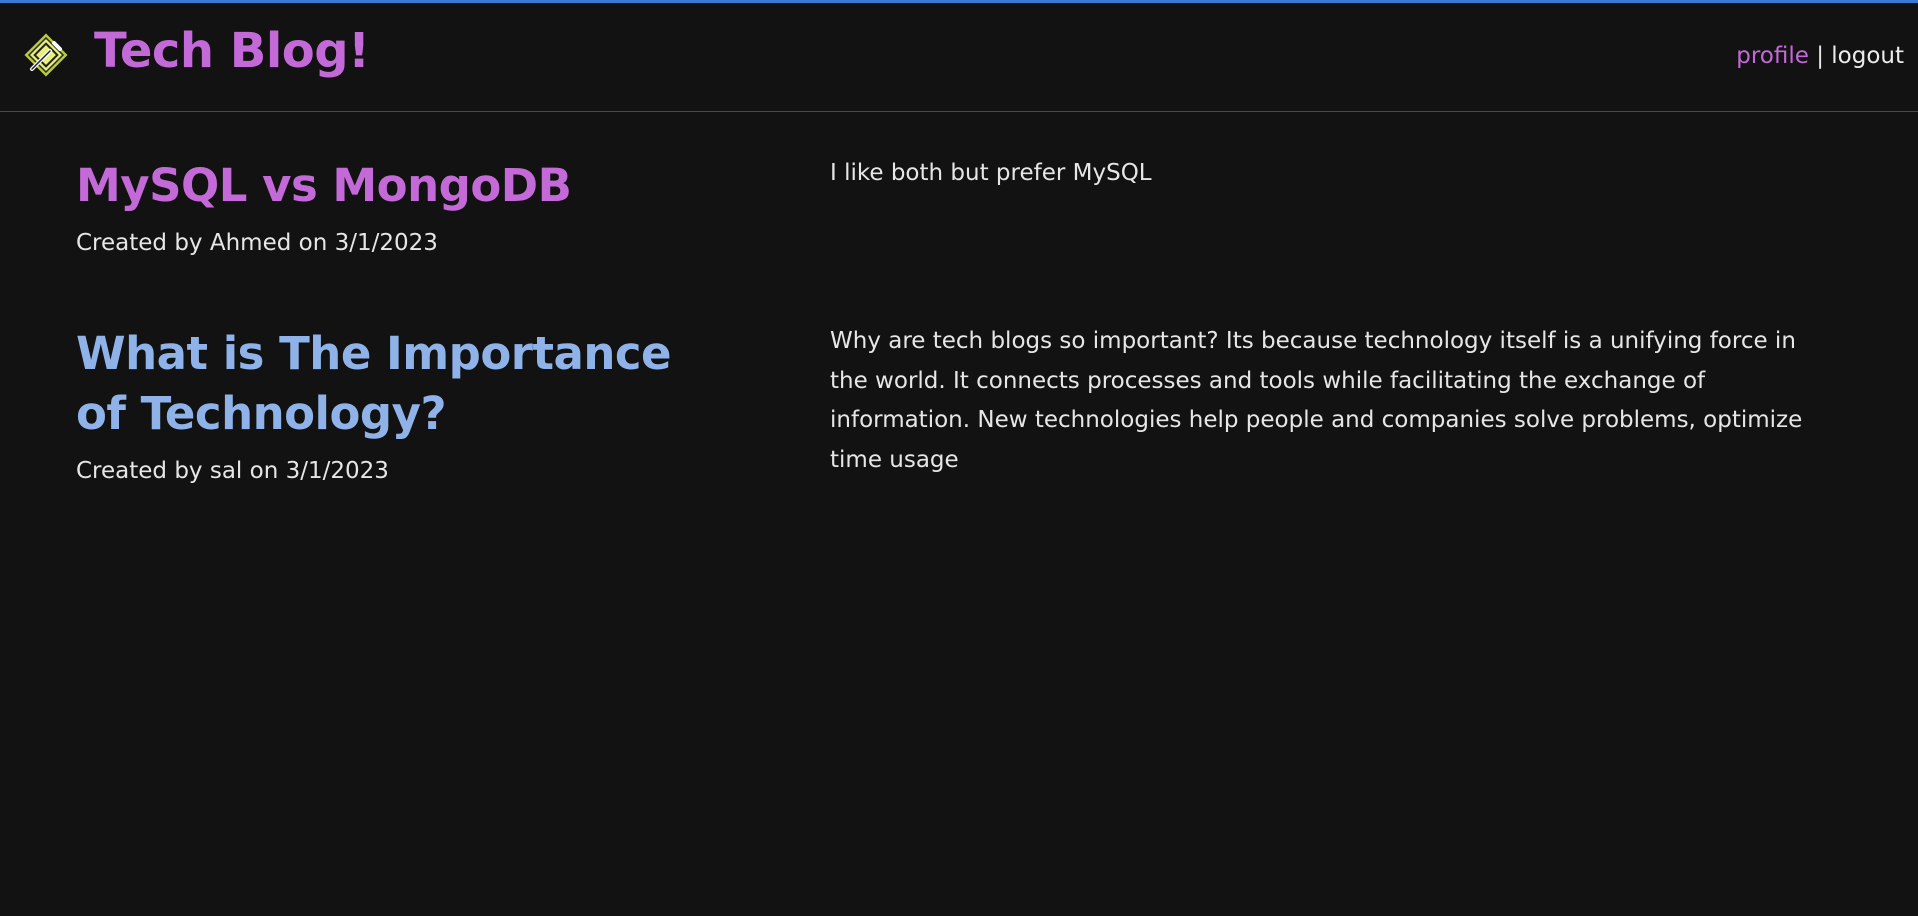 This screenshot has width=1918, height=916. I want to click on post-title: What is The Importance of Technology?, so click(396, 384).